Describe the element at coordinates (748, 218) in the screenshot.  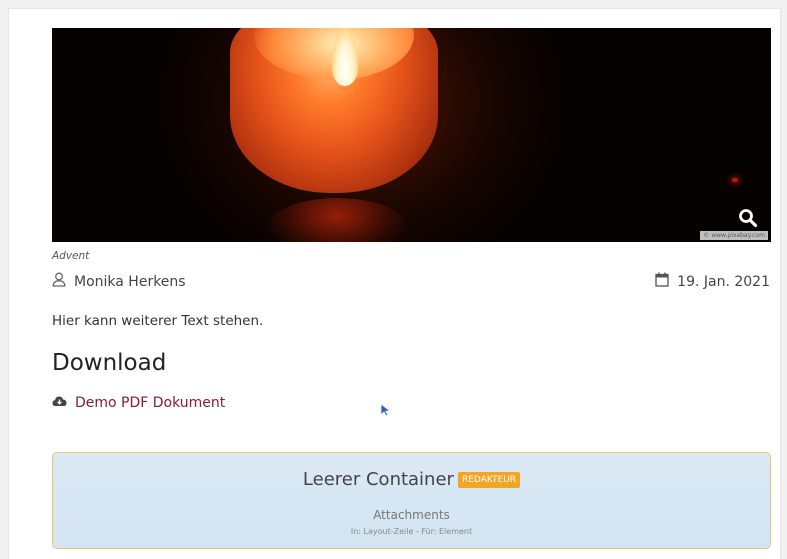
I see `search-icon` at that location.